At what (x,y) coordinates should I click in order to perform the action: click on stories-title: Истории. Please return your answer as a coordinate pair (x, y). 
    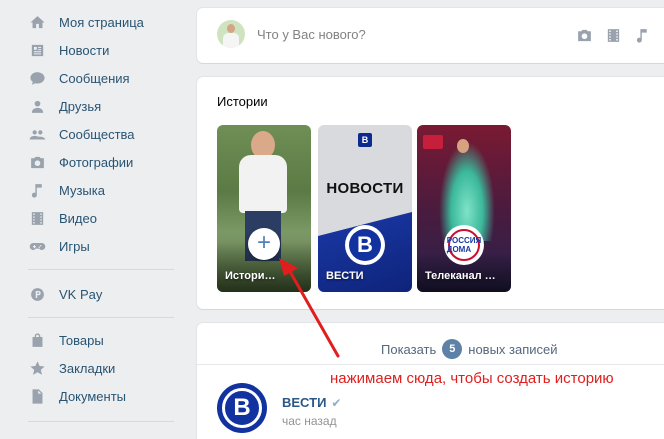
    Looking at the image, I should click on (242, 101).